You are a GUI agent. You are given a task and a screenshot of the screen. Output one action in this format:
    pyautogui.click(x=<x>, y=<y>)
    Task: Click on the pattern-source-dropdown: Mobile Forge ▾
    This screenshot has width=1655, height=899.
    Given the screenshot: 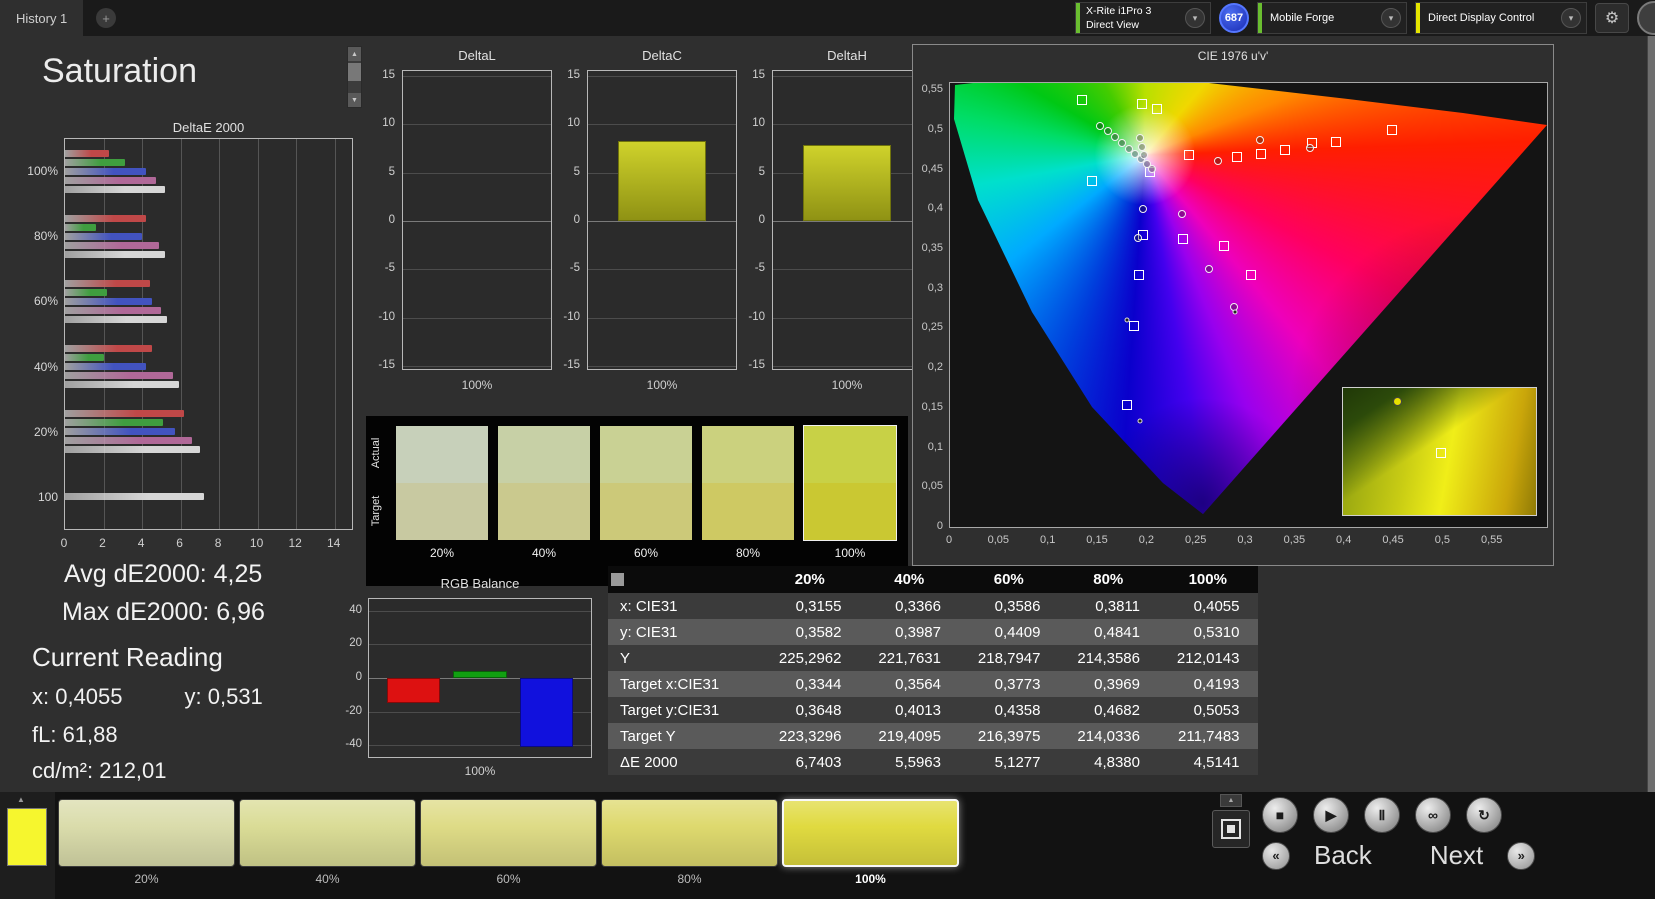 What is the action you would take?
    pyautogui.click(x=1332, y=18)
    